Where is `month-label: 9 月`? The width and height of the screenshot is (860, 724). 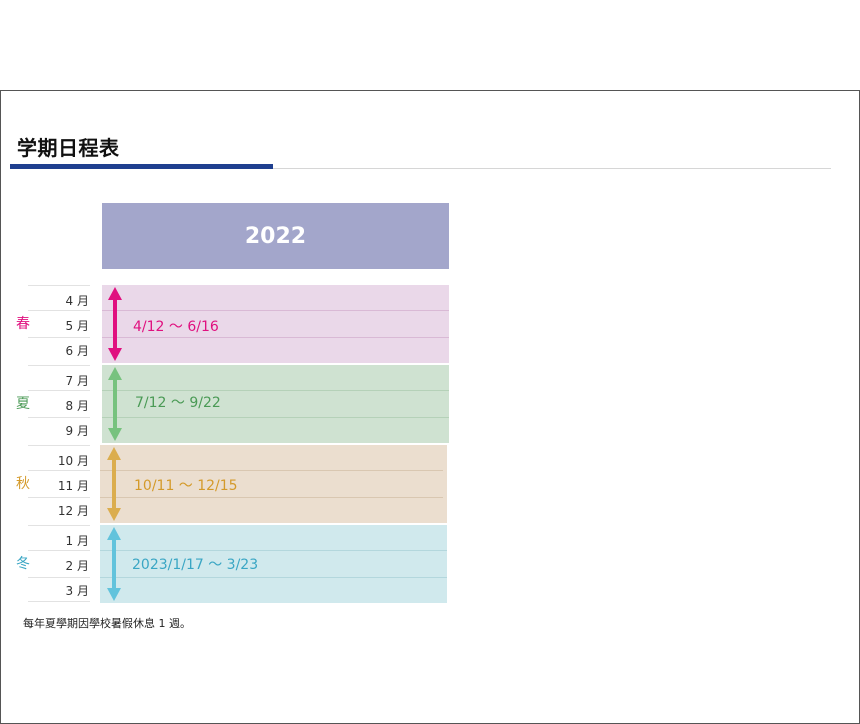
month-label: 9 月 is located at coordinates (77, 431).